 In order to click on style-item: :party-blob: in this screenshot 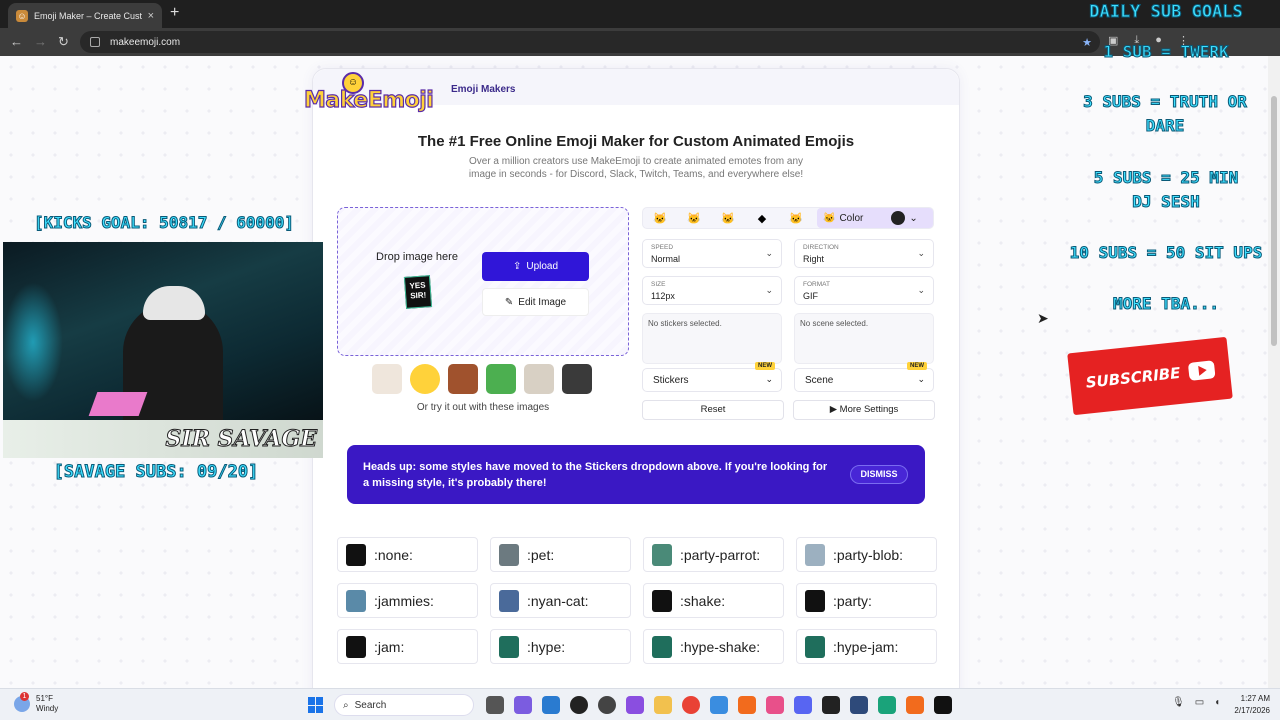, I will do `click(866, 554)`.